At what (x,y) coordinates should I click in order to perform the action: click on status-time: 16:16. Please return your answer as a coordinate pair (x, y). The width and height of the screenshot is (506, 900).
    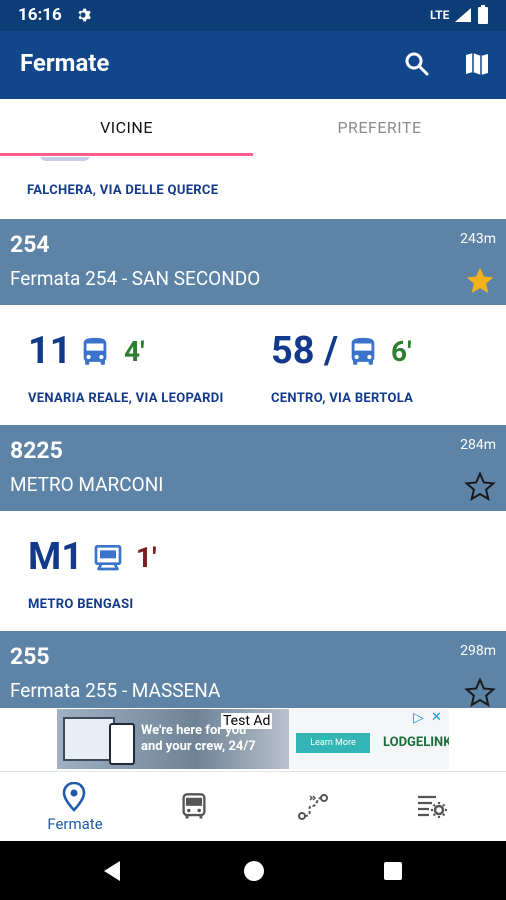
    Looking at the image, I should click on (40, 15).